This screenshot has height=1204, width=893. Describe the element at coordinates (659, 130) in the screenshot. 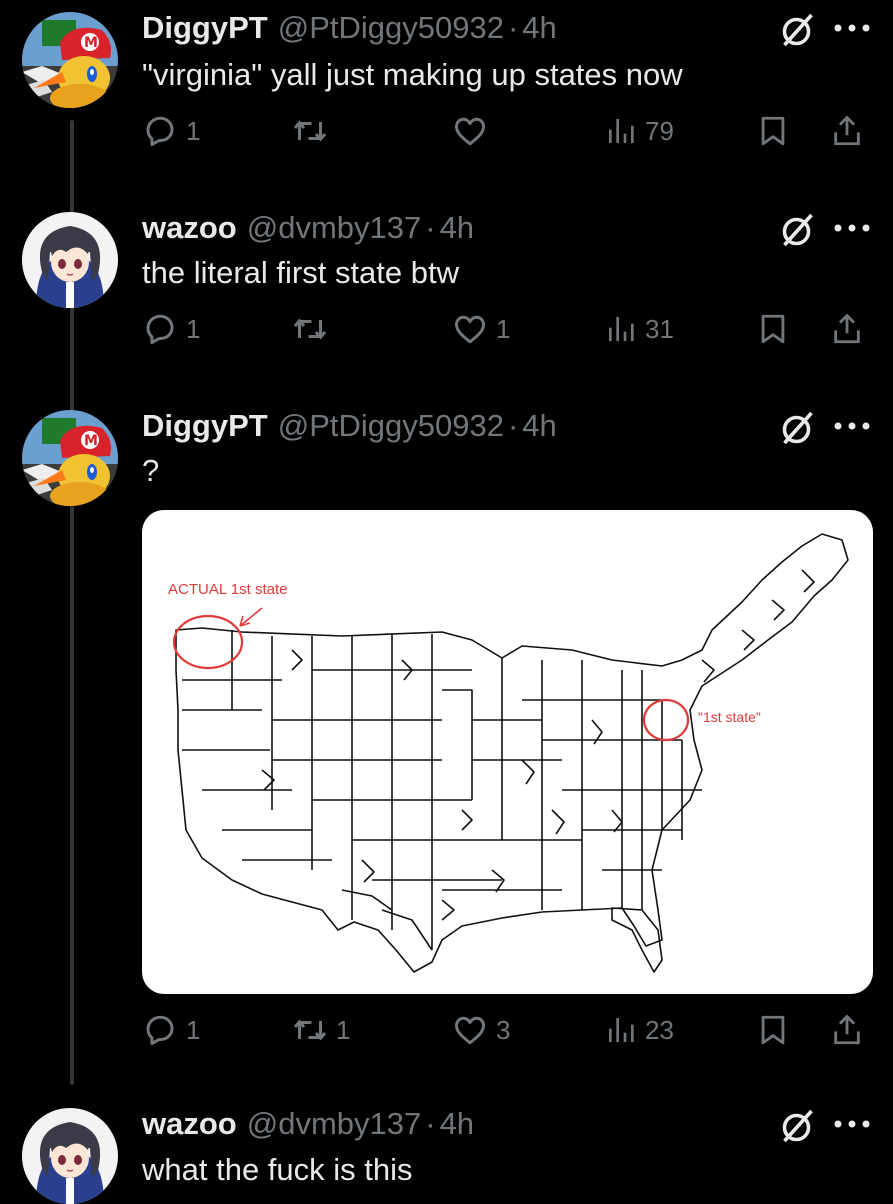

I see `views-count: 79` at that location.